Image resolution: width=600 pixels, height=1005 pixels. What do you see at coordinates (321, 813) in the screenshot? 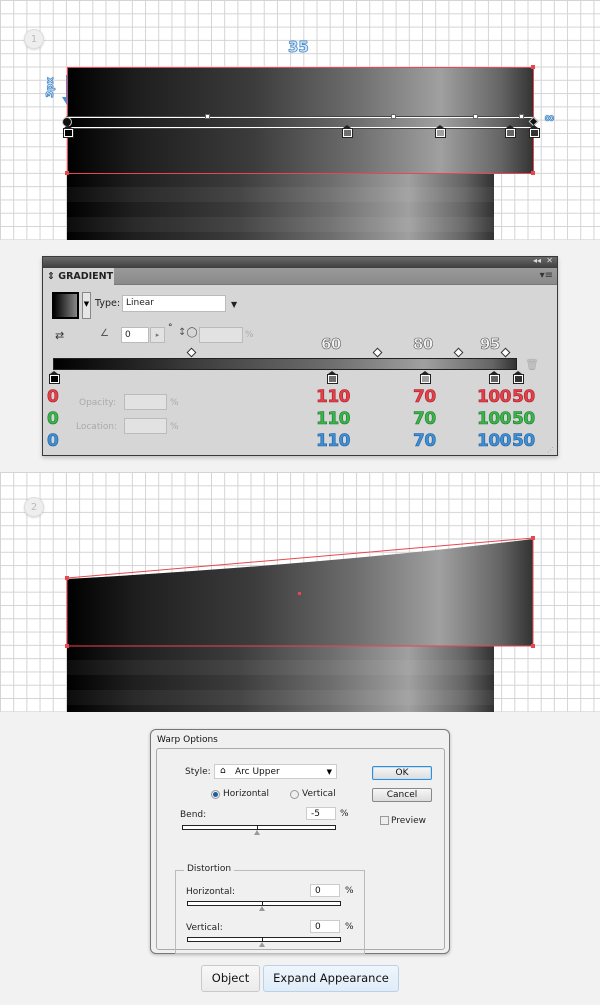
I see `bend-input: -5` at bounding box center [321, 813].